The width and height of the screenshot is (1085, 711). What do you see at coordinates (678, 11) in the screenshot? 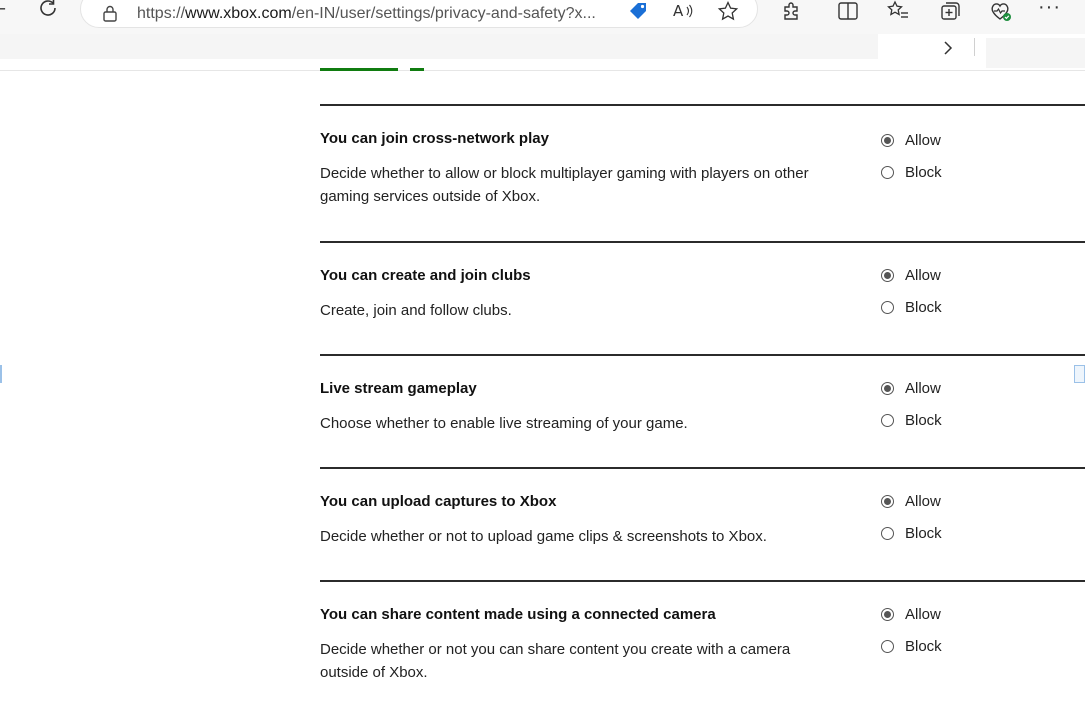
I see `svg-text: A` at bounding box center [678, 11].